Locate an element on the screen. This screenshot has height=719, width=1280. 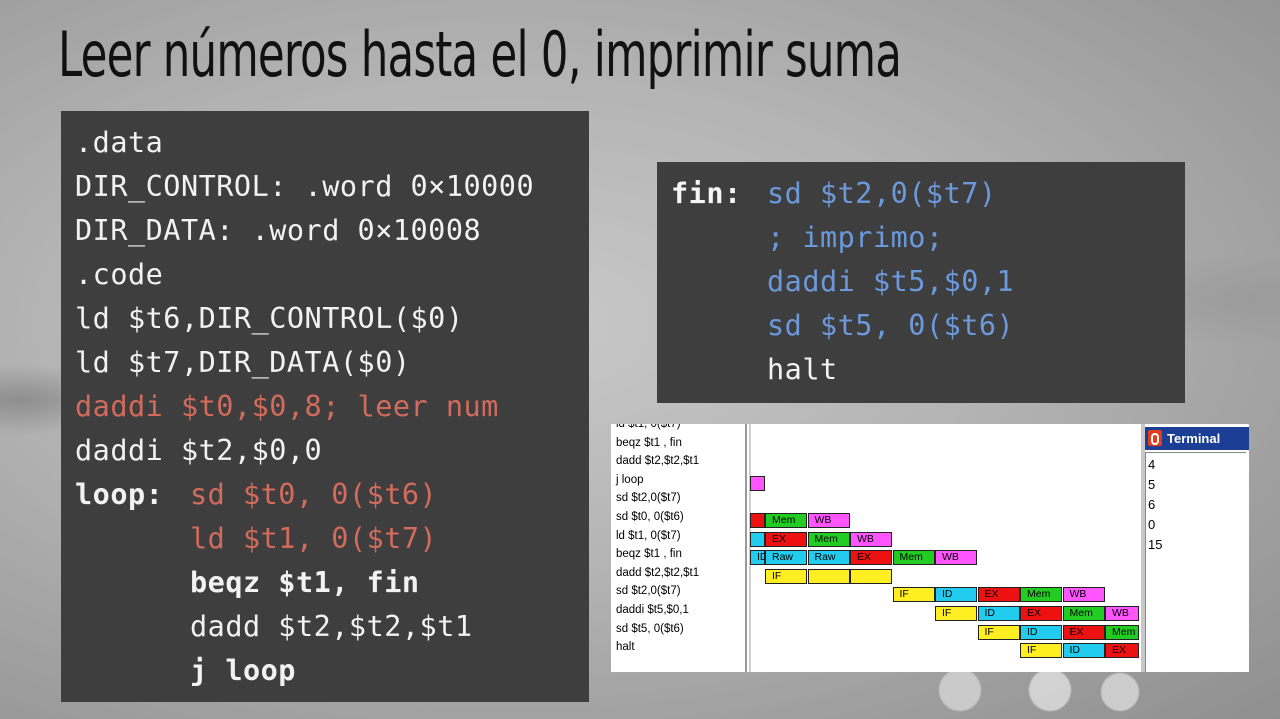
terminal-line: 6 is located at coordinates (1152, 504).